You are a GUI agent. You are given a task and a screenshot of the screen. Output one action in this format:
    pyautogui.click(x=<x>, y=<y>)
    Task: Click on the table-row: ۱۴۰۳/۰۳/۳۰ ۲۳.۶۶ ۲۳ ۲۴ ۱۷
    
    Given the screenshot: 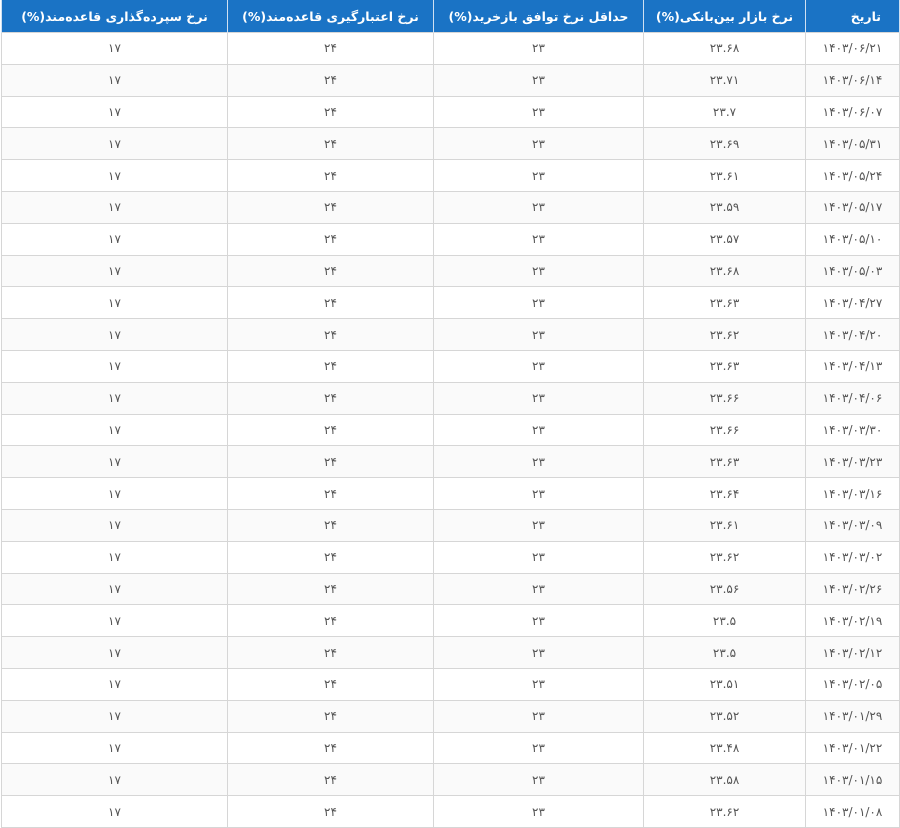 What is the action you would take?
    pyautogui.click(x=450, y=430)
    